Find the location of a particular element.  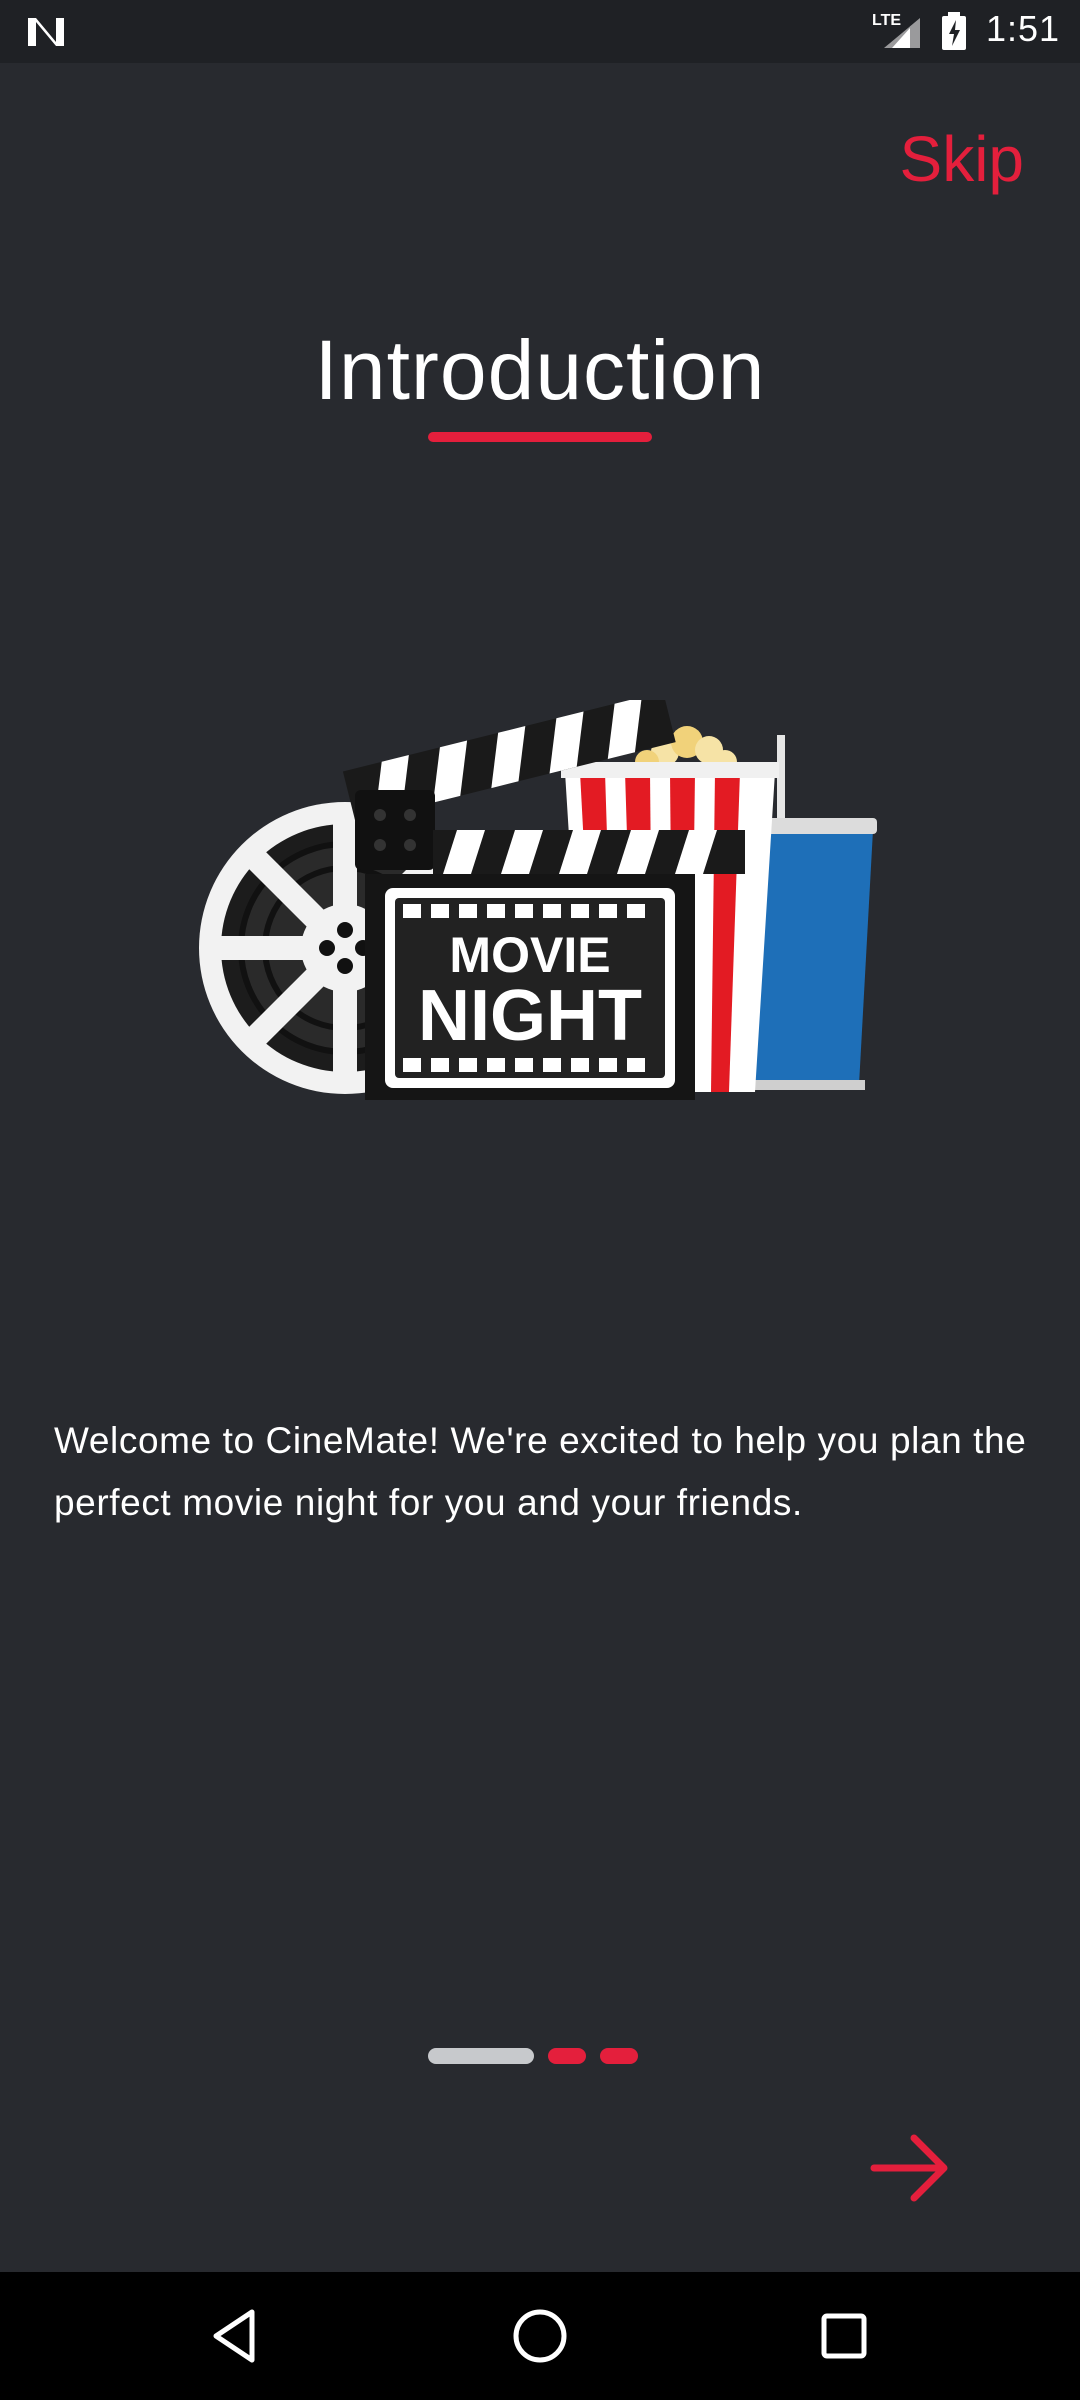

page-indicator is located at coordinates (533, 2056).